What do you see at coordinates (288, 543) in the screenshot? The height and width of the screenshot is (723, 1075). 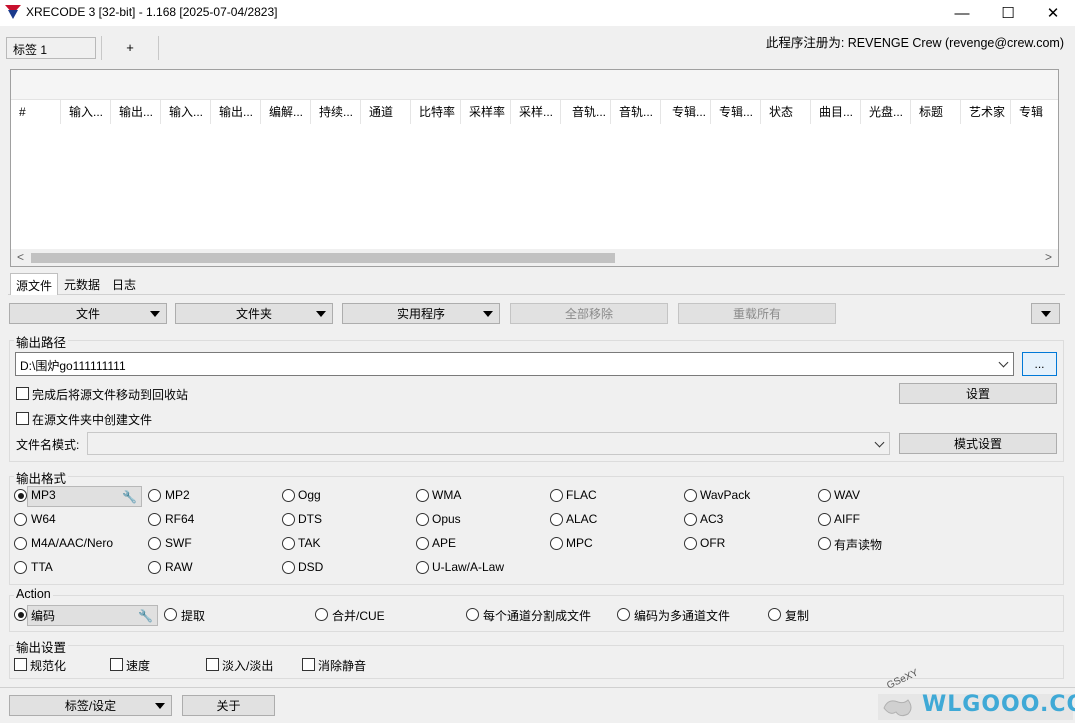 I see `format-radio-tak` at bounding box center [288, 543].